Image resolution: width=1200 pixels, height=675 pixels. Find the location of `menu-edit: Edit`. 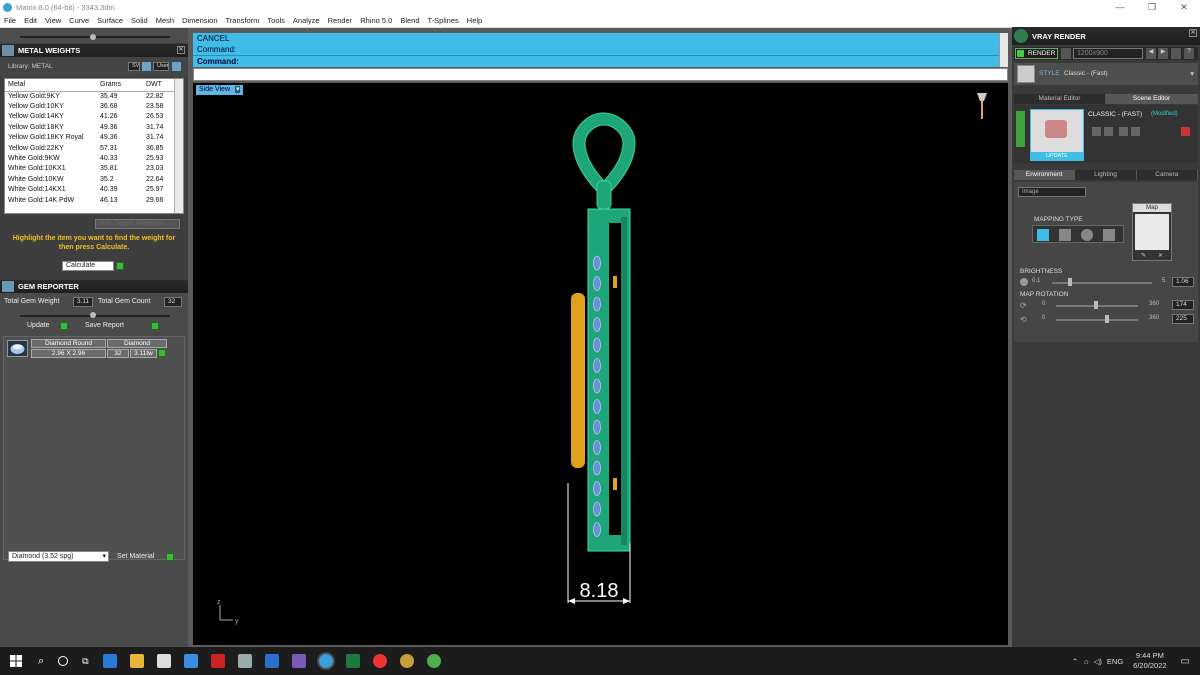

menu-edit: Edit is located at coordinates (30, 20).